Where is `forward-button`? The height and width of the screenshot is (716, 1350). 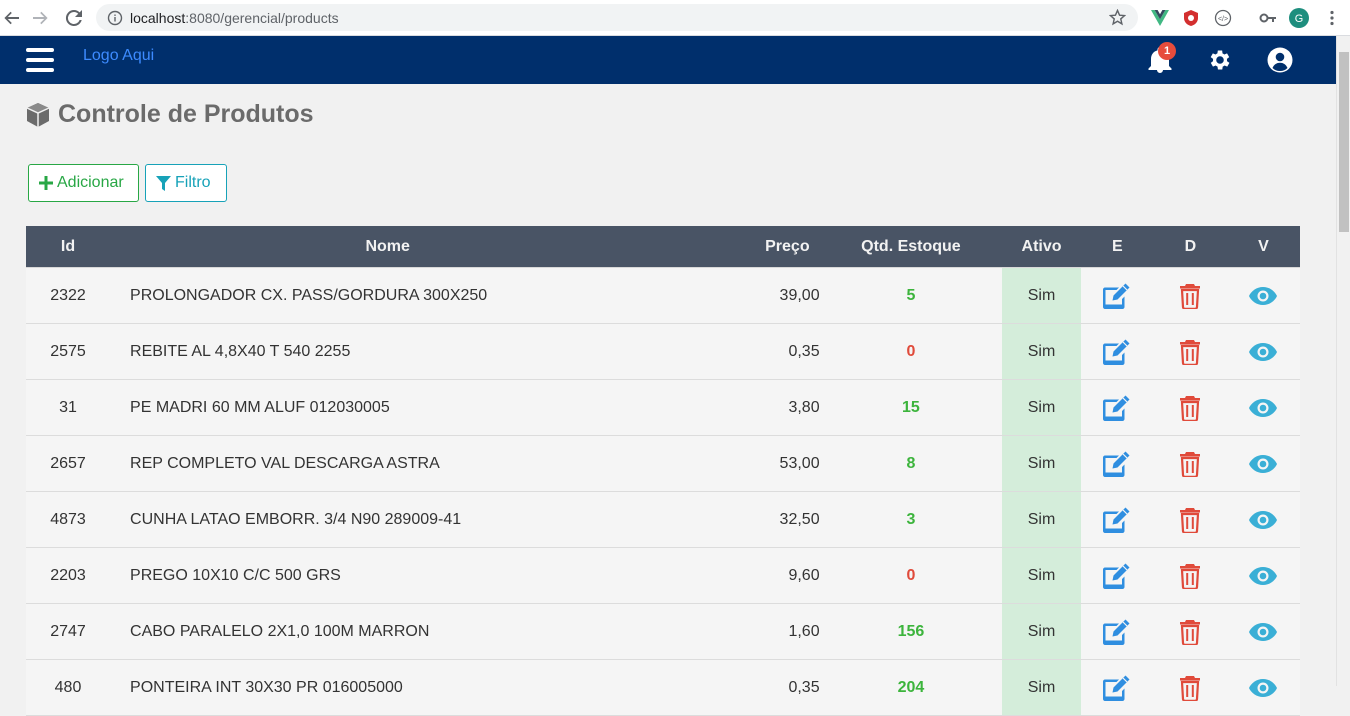 forward-button is located at coordinates (40, 18).